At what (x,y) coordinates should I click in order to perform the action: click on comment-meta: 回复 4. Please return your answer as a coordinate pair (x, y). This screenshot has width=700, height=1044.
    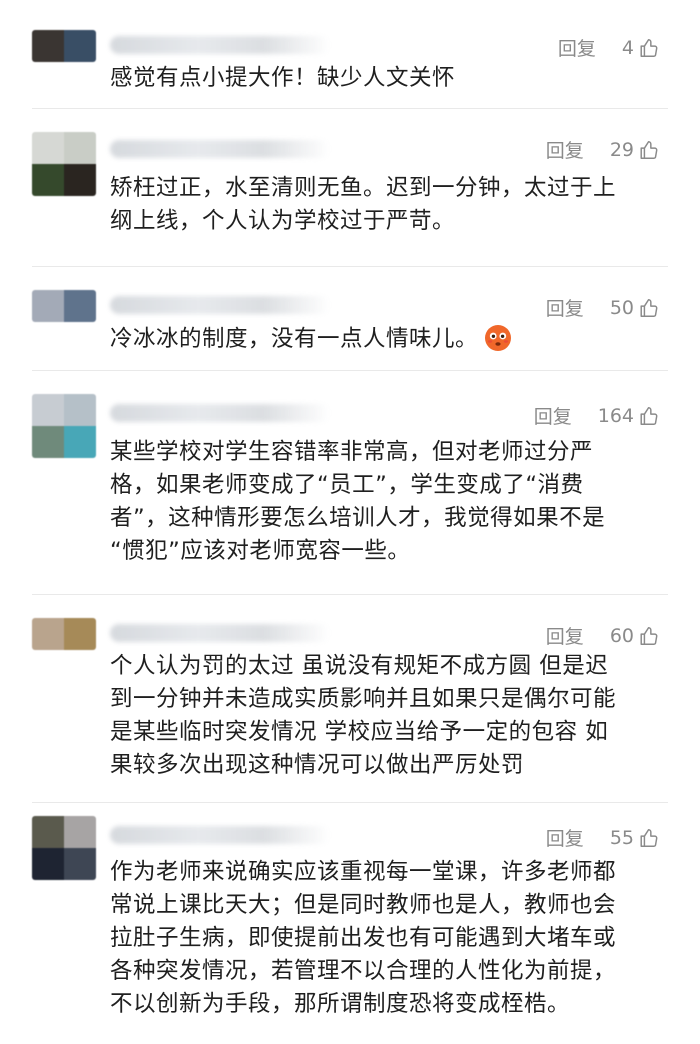
    Looking at the image, I should click on (609, 47).